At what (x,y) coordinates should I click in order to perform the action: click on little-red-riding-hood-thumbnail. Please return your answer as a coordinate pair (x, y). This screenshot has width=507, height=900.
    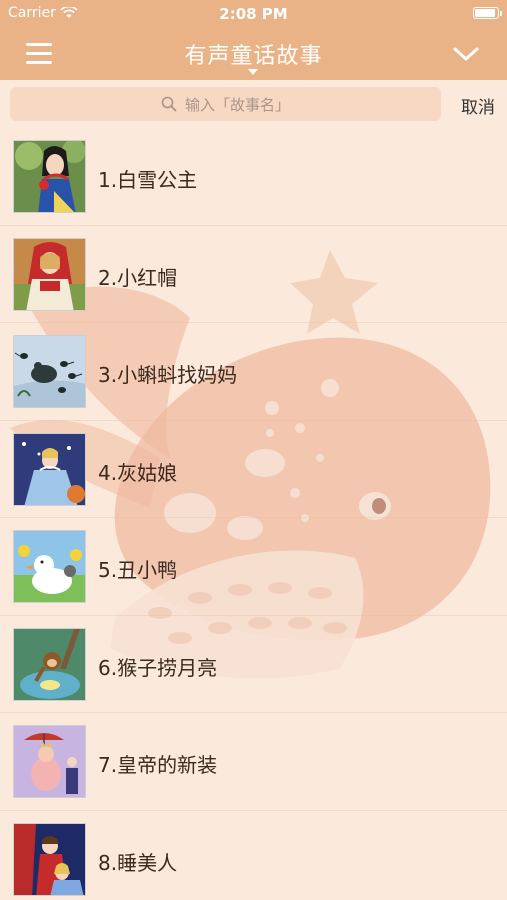
    Looking at the image, I should click on (49, 274).